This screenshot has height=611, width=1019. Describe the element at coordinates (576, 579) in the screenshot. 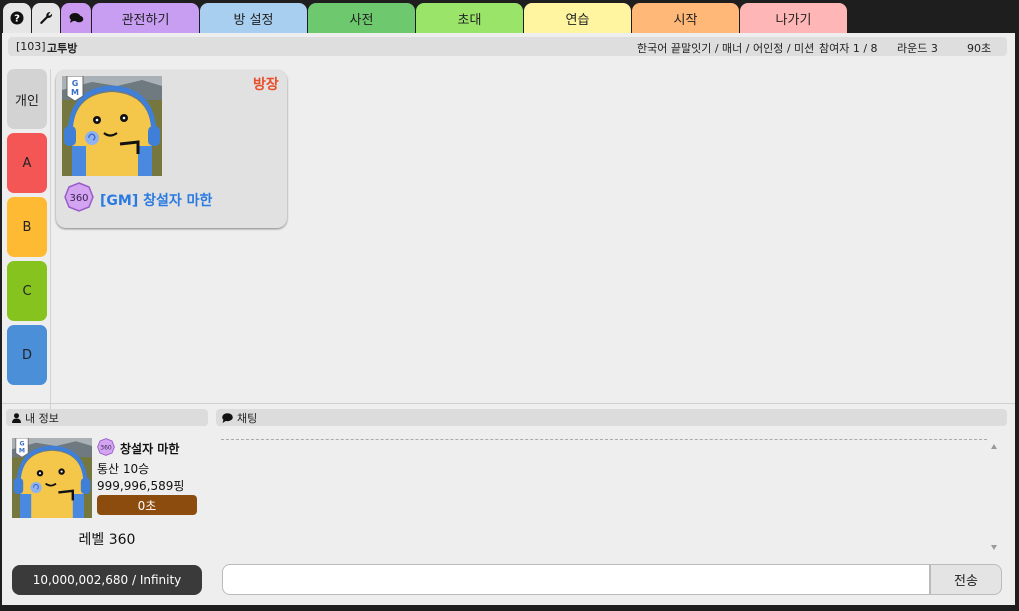

I see `chat-input` at that location.